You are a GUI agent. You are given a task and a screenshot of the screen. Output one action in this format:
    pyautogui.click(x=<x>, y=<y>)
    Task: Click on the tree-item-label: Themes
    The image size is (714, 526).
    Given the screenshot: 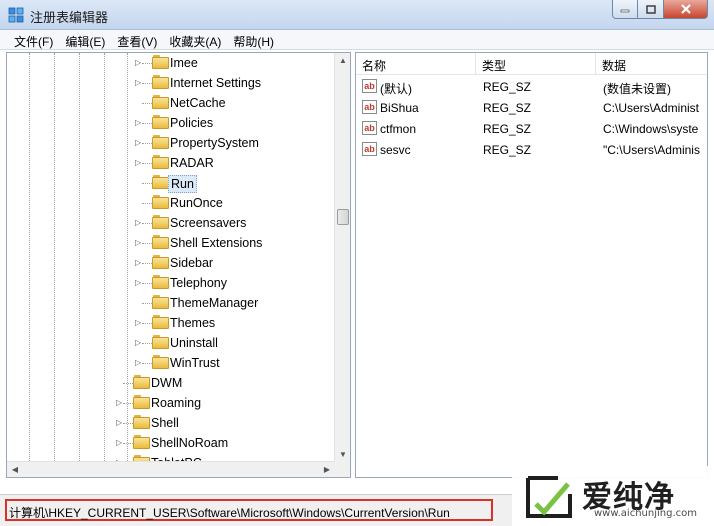 What is the action you would take?
    pyautogui.click(x=193, y=323)
    